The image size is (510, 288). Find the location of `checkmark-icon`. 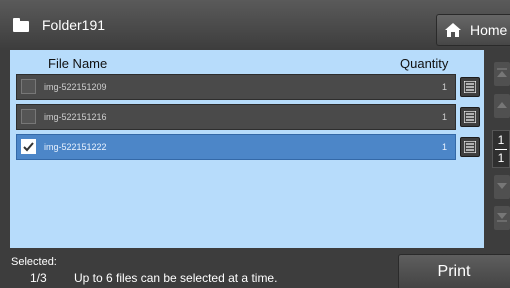

checkmark-icon is located at coordinates (28, 147).